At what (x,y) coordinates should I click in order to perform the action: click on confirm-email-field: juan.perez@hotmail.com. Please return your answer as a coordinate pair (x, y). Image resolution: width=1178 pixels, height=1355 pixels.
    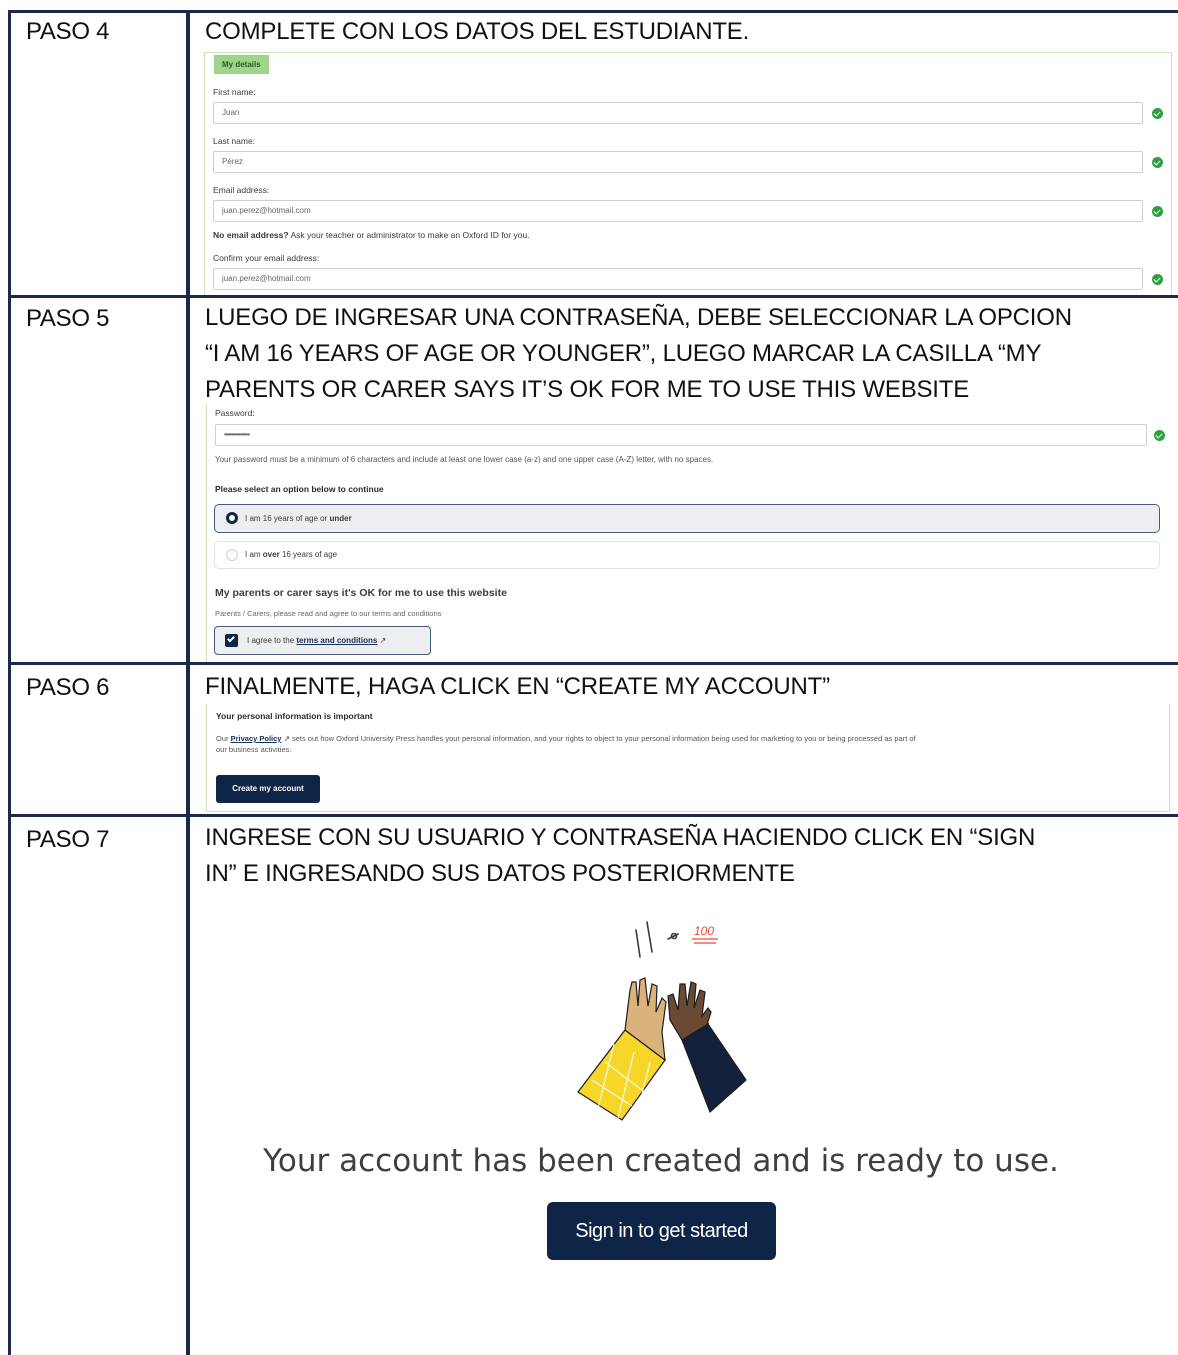
    Looking at the image, I should click on (678, 279).